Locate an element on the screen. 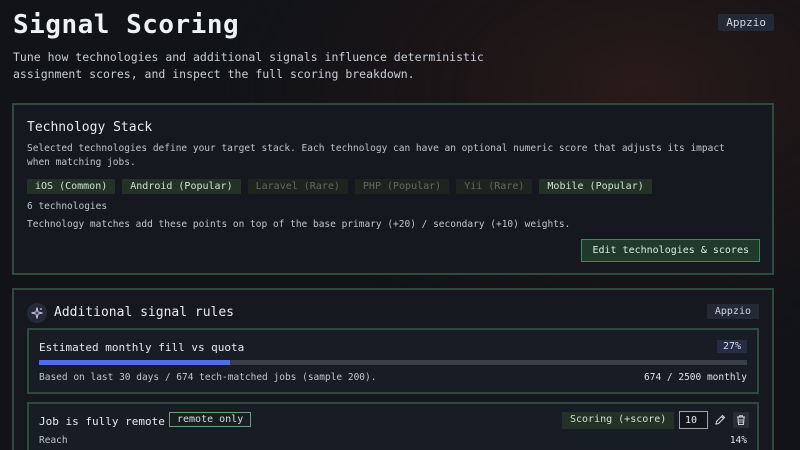  trash-icon is located at coordinates (741, 420).